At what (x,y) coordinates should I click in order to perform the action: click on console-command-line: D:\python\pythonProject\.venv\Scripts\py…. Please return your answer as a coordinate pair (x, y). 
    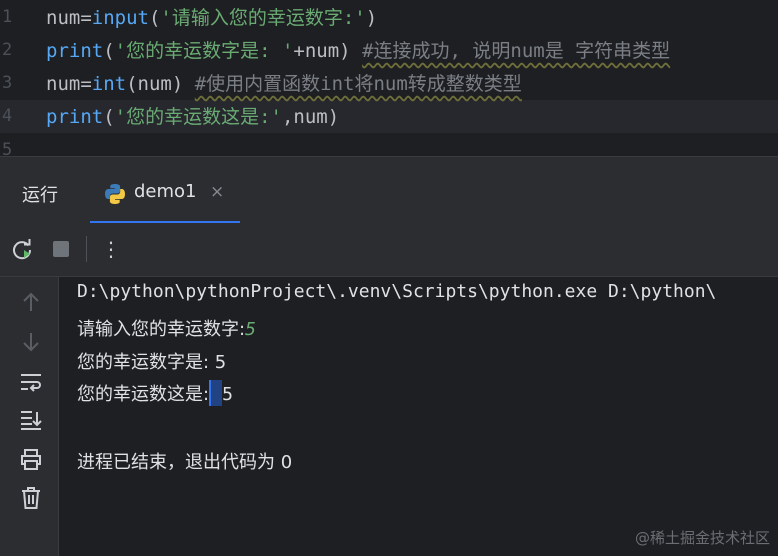
    Looking at the image, I should click on (397, 291).